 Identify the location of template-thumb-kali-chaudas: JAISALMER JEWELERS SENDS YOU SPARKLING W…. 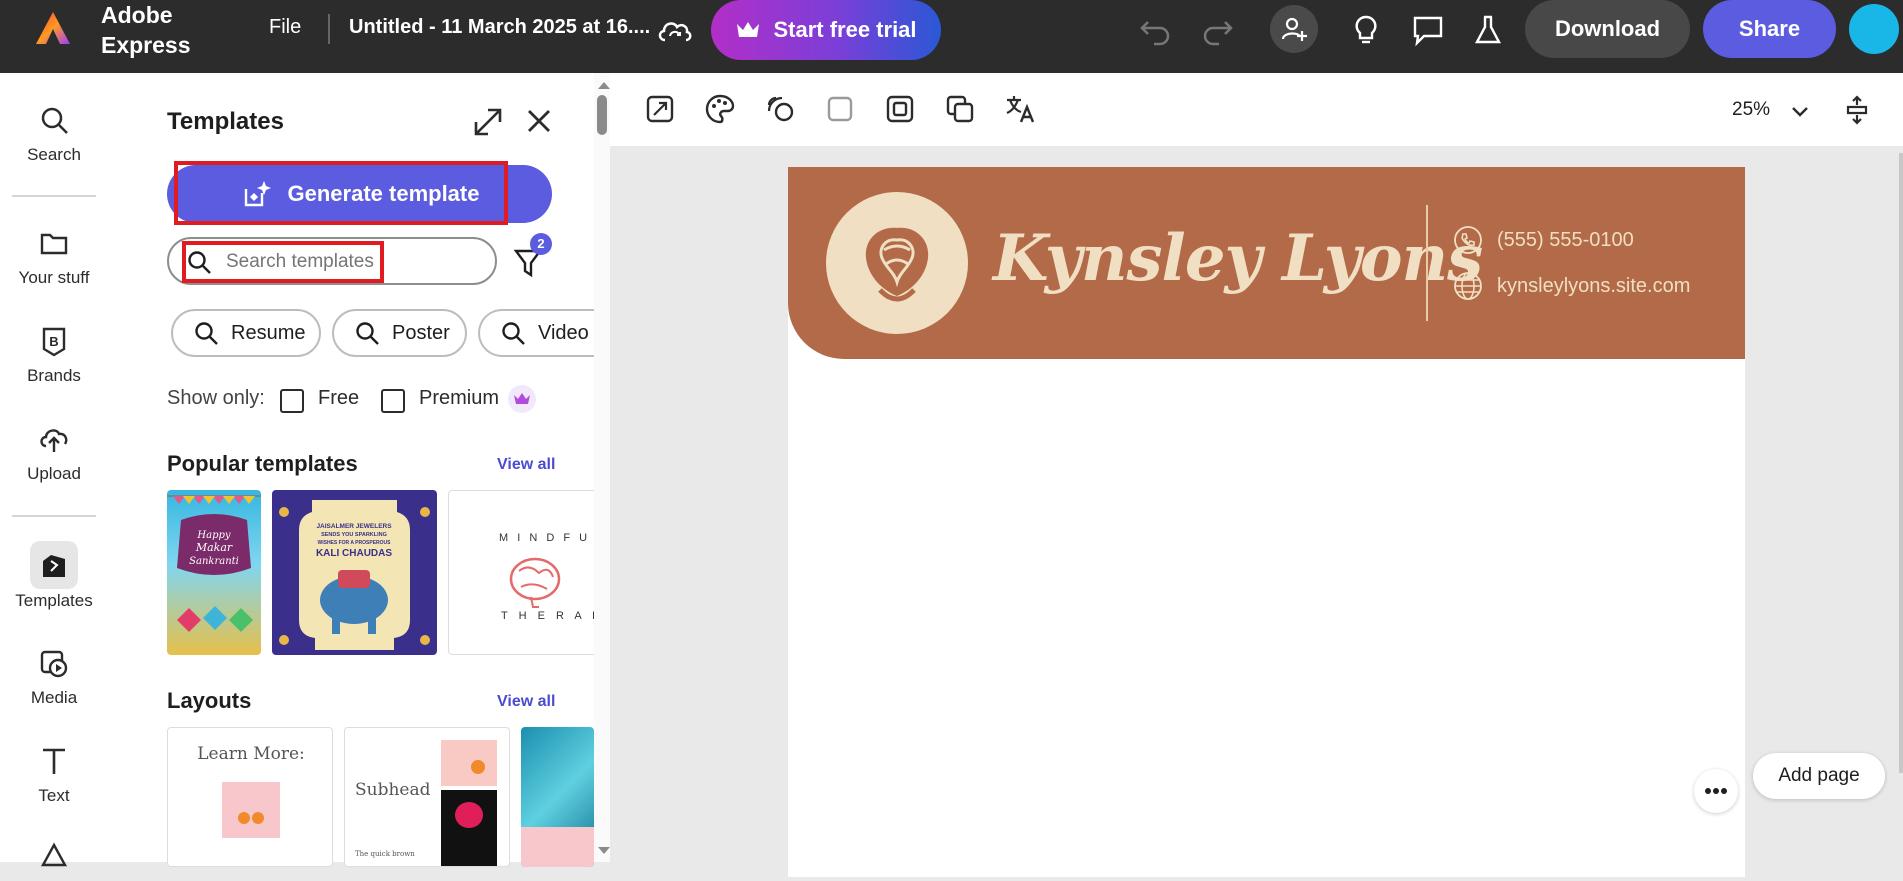
(354, 572).